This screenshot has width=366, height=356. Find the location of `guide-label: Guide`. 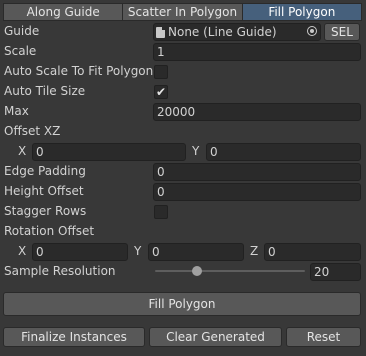

guide-label: Guide is located at coordinates (22, 31).